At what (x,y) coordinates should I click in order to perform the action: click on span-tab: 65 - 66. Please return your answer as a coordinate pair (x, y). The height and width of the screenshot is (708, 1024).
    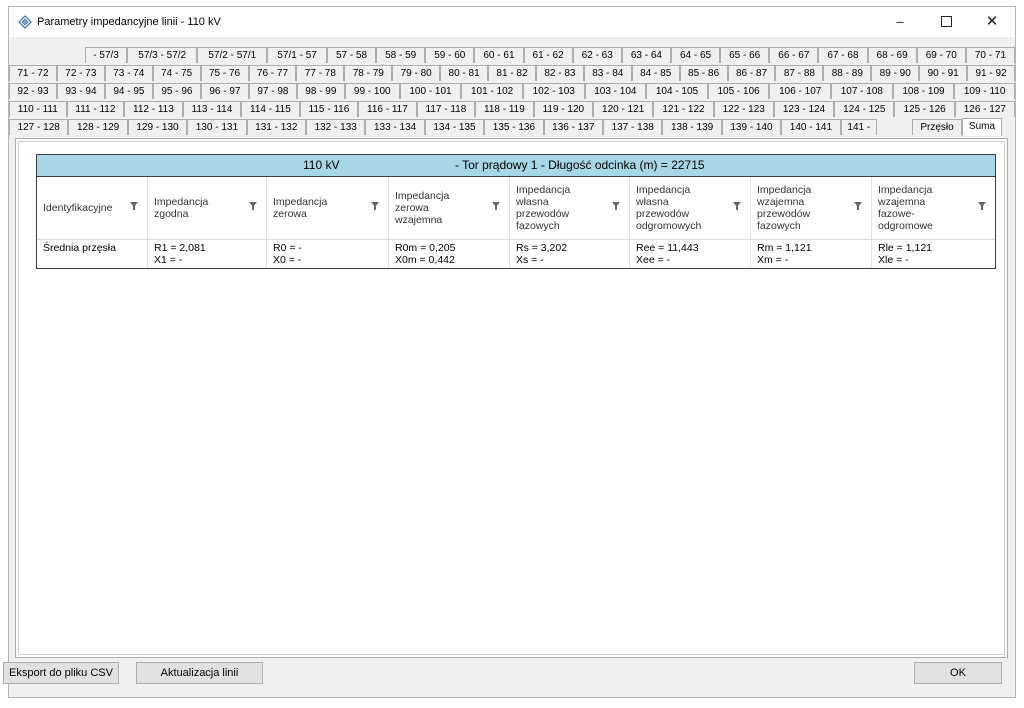
    Looking at the image, I should click on (745, 55).